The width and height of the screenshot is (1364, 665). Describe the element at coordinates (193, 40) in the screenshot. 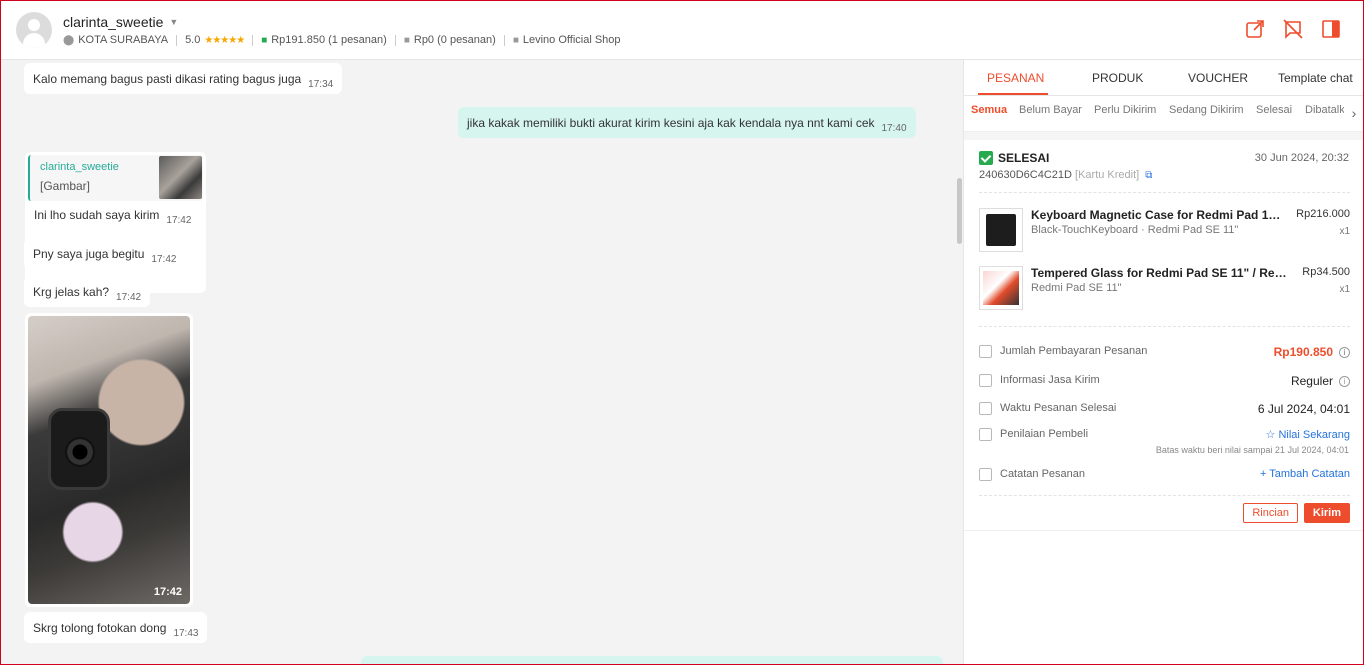

I see `rating-value: 5.0` at that location.